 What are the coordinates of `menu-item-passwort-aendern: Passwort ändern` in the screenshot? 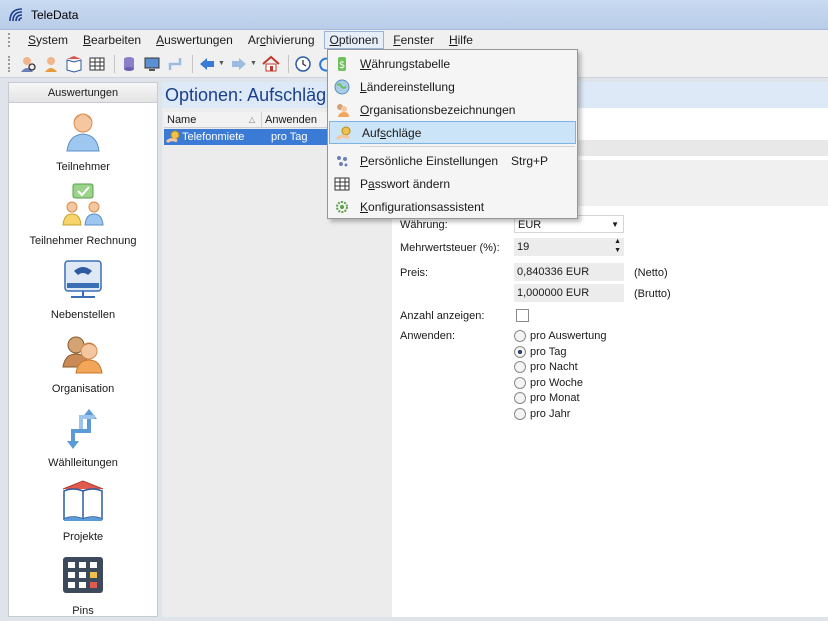 It's located at (452, 183).